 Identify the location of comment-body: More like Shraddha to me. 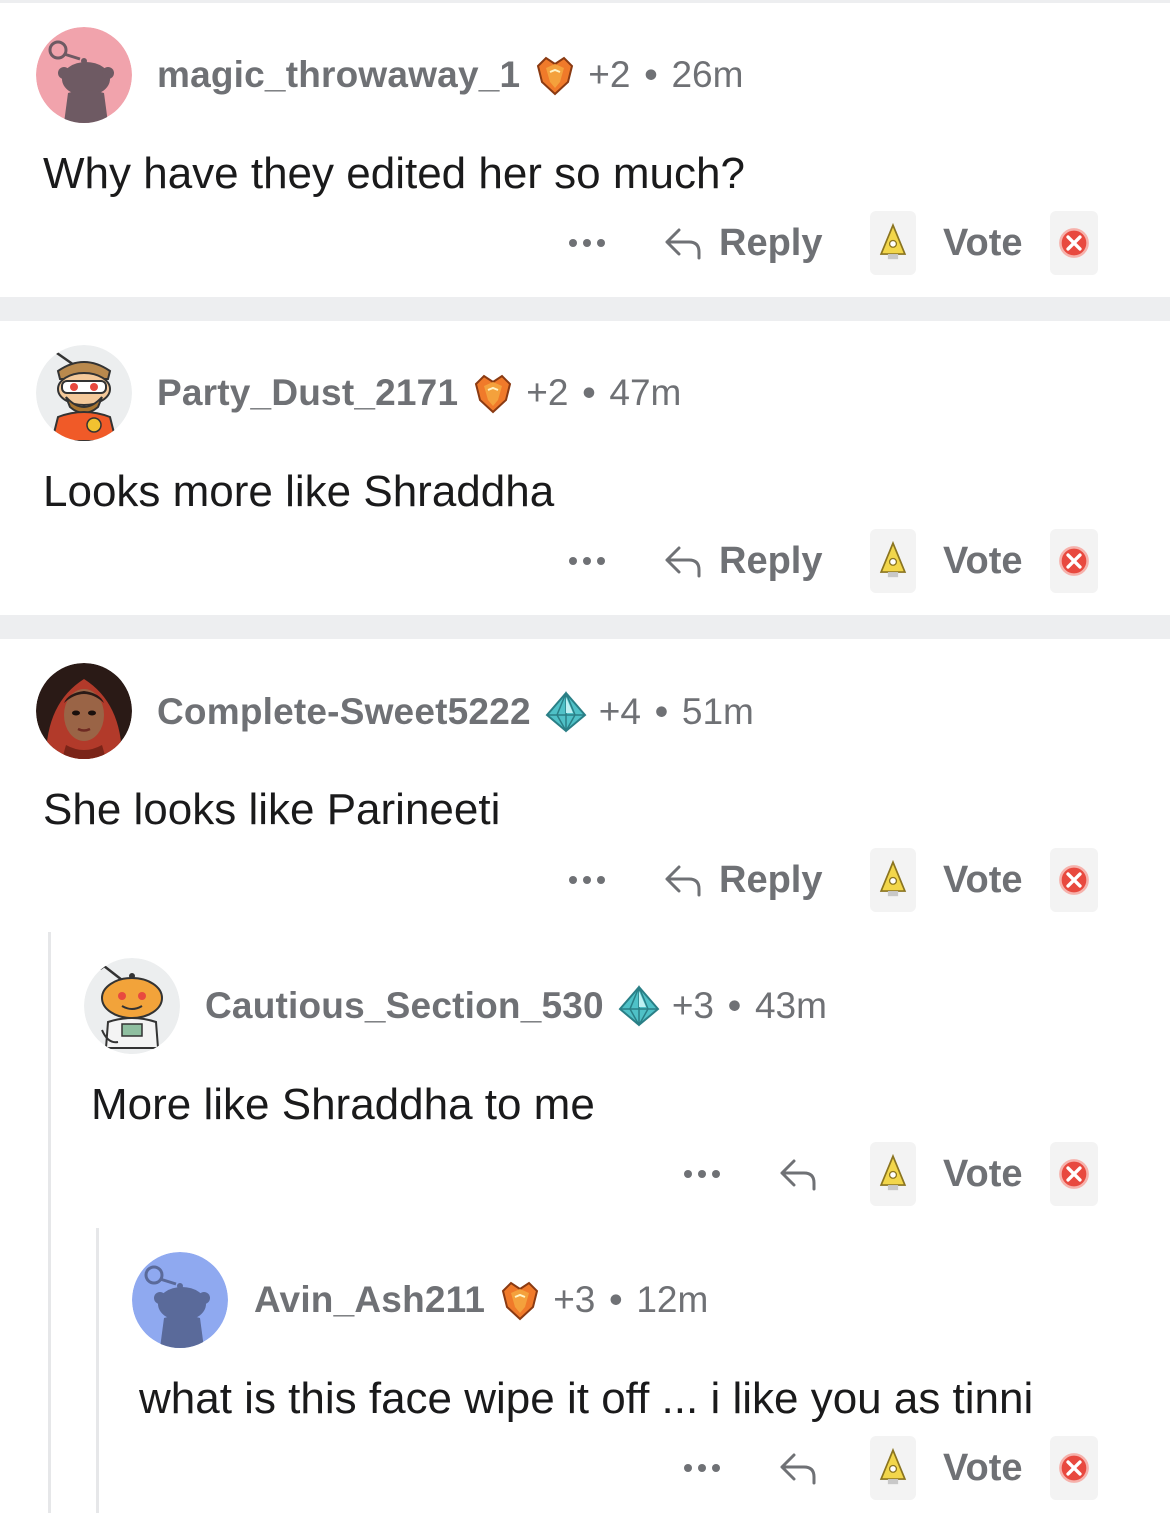
(343, 1104).